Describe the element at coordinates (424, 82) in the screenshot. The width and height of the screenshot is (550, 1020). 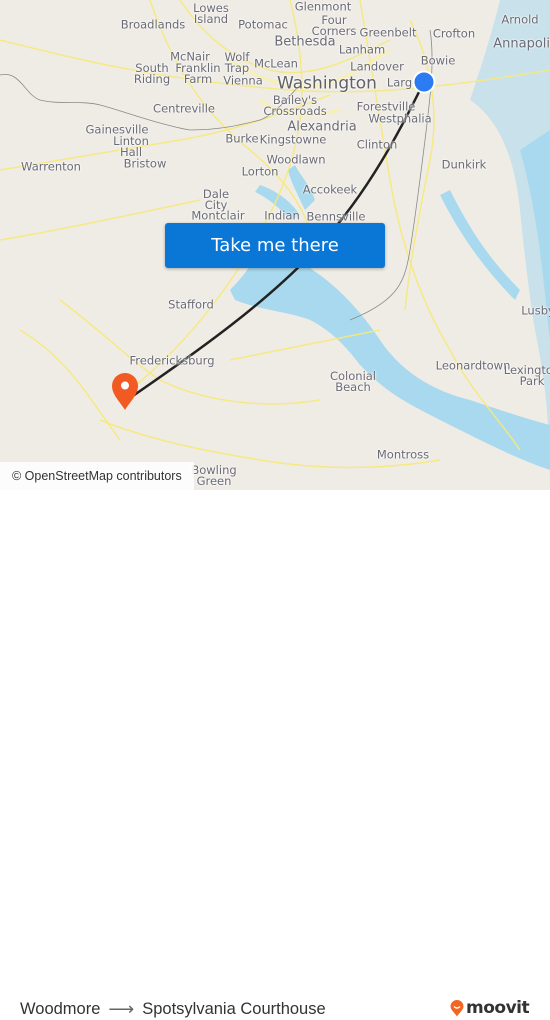
I see `origin-marker-icon` at that location.